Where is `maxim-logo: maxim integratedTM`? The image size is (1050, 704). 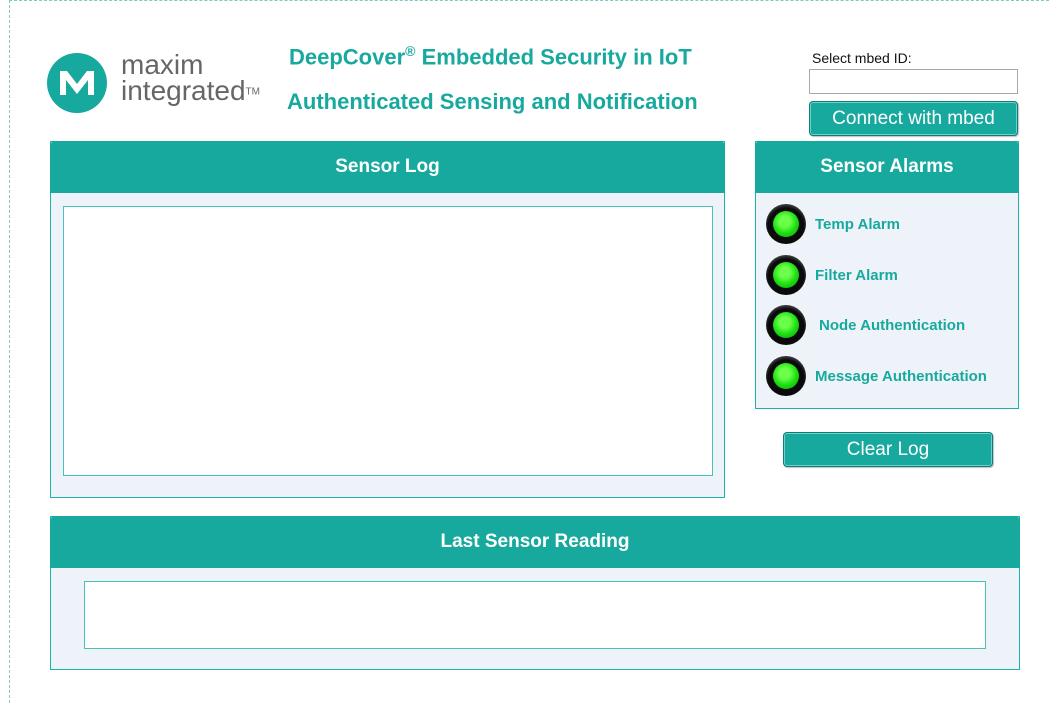 maxim-logo: maxim integratedTM is located at coordinates (162, 81).